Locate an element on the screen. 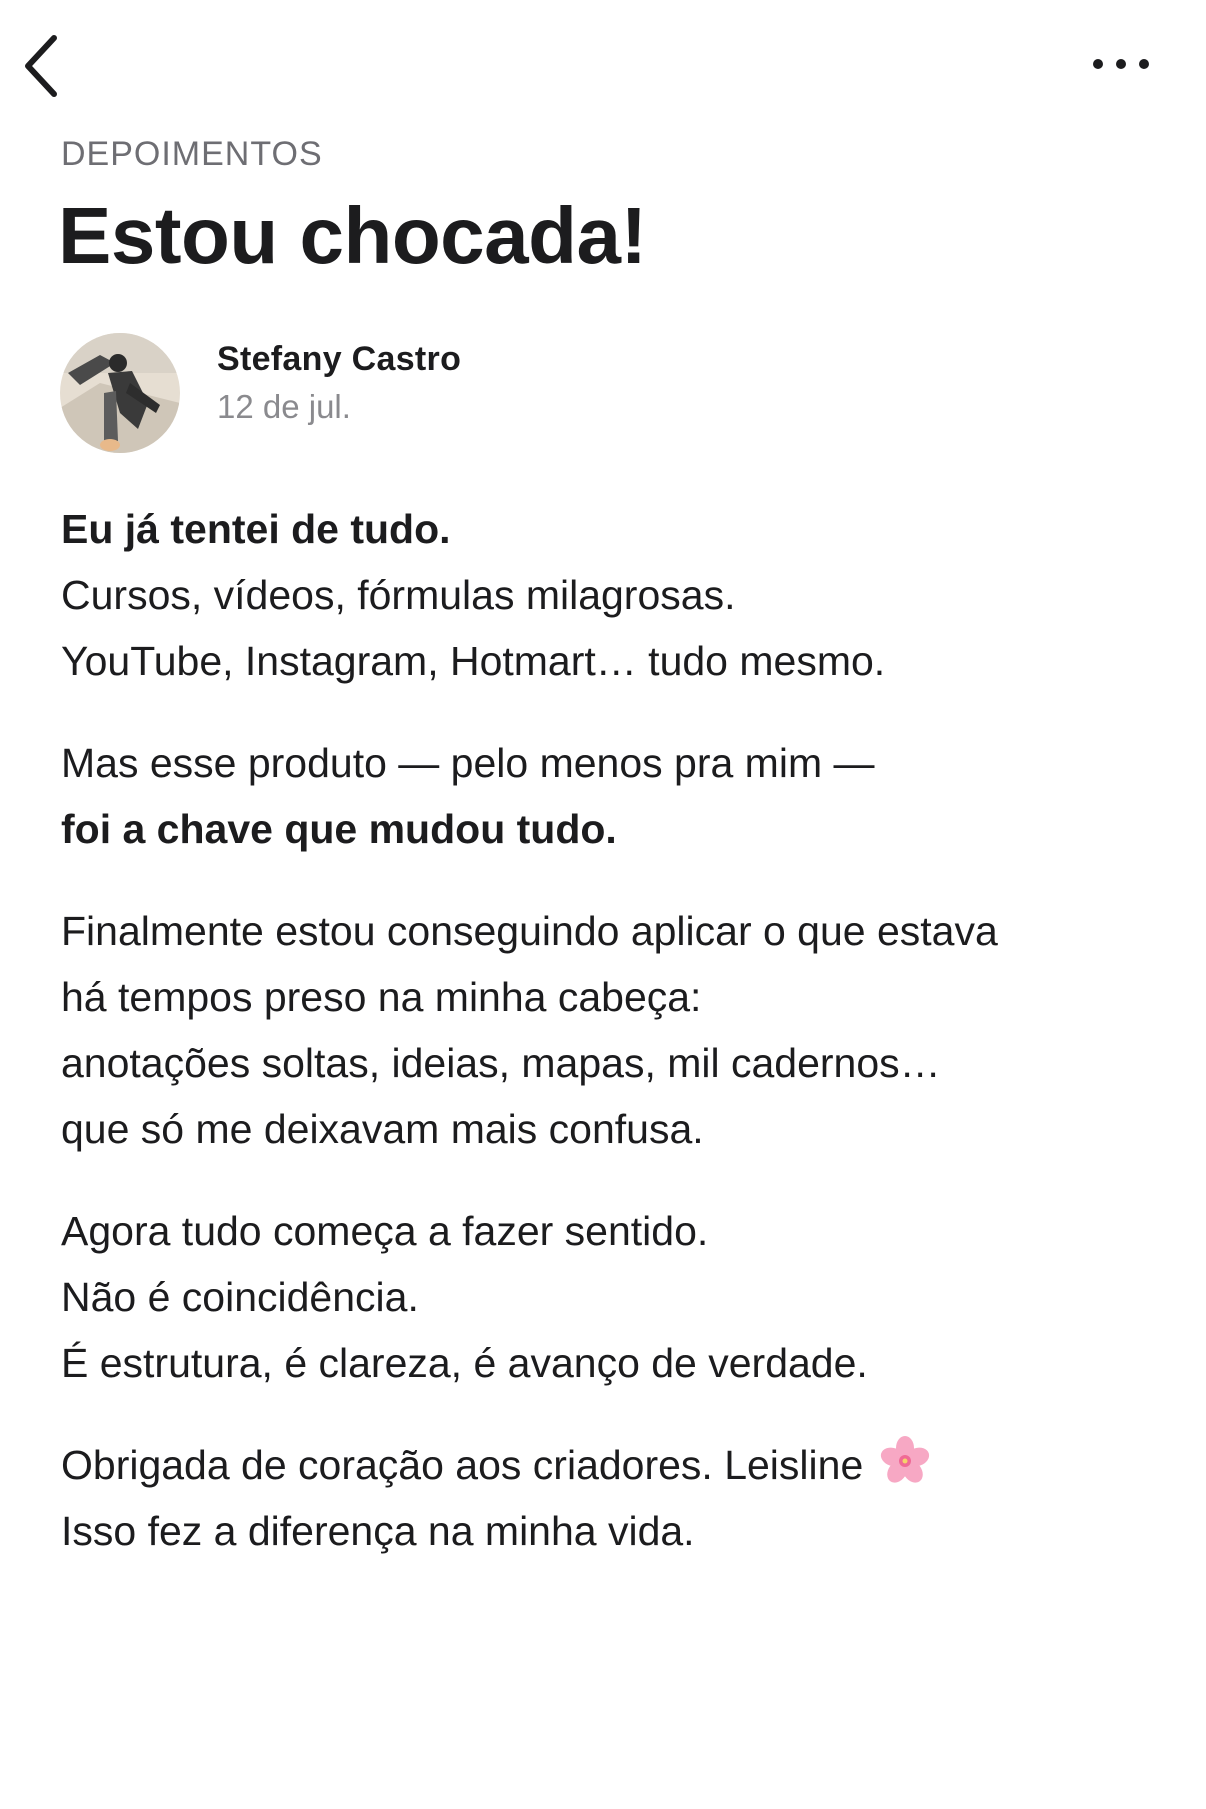 The width and height of the screenshot is (1206, 1809). body-line: Mas esse produto — pelo menos pra mim — is located at coordinates (468, 763).